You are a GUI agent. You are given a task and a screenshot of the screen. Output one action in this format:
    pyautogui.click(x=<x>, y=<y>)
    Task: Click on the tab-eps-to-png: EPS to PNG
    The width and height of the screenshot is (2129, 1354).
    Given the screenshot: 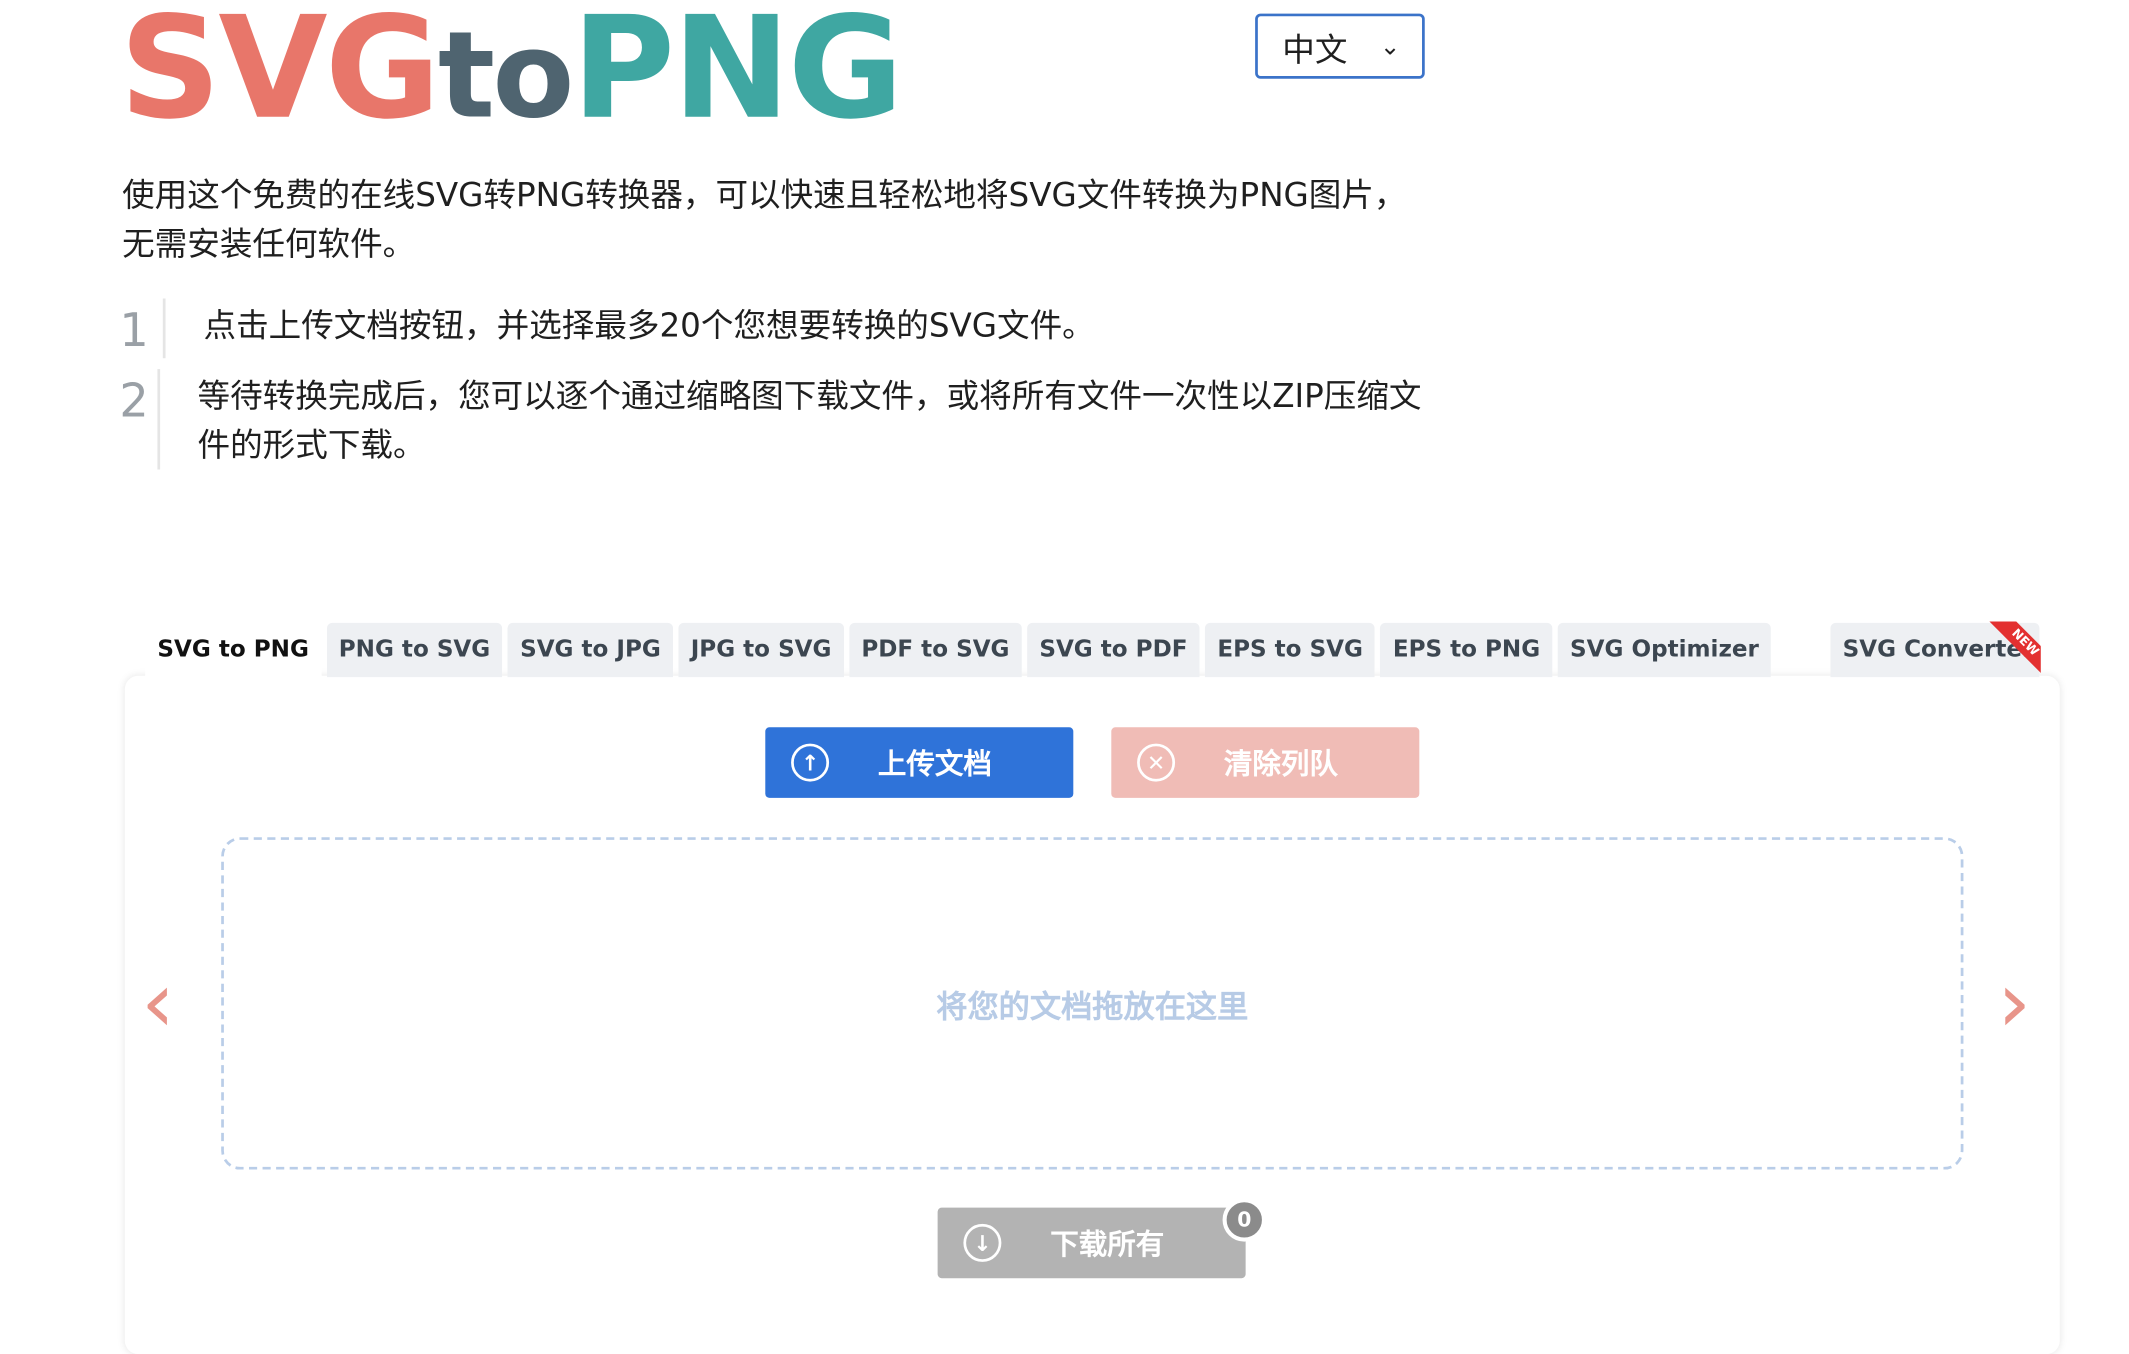 What is the action you would take?
    pyautogui.click(x=1466, y=650)
    